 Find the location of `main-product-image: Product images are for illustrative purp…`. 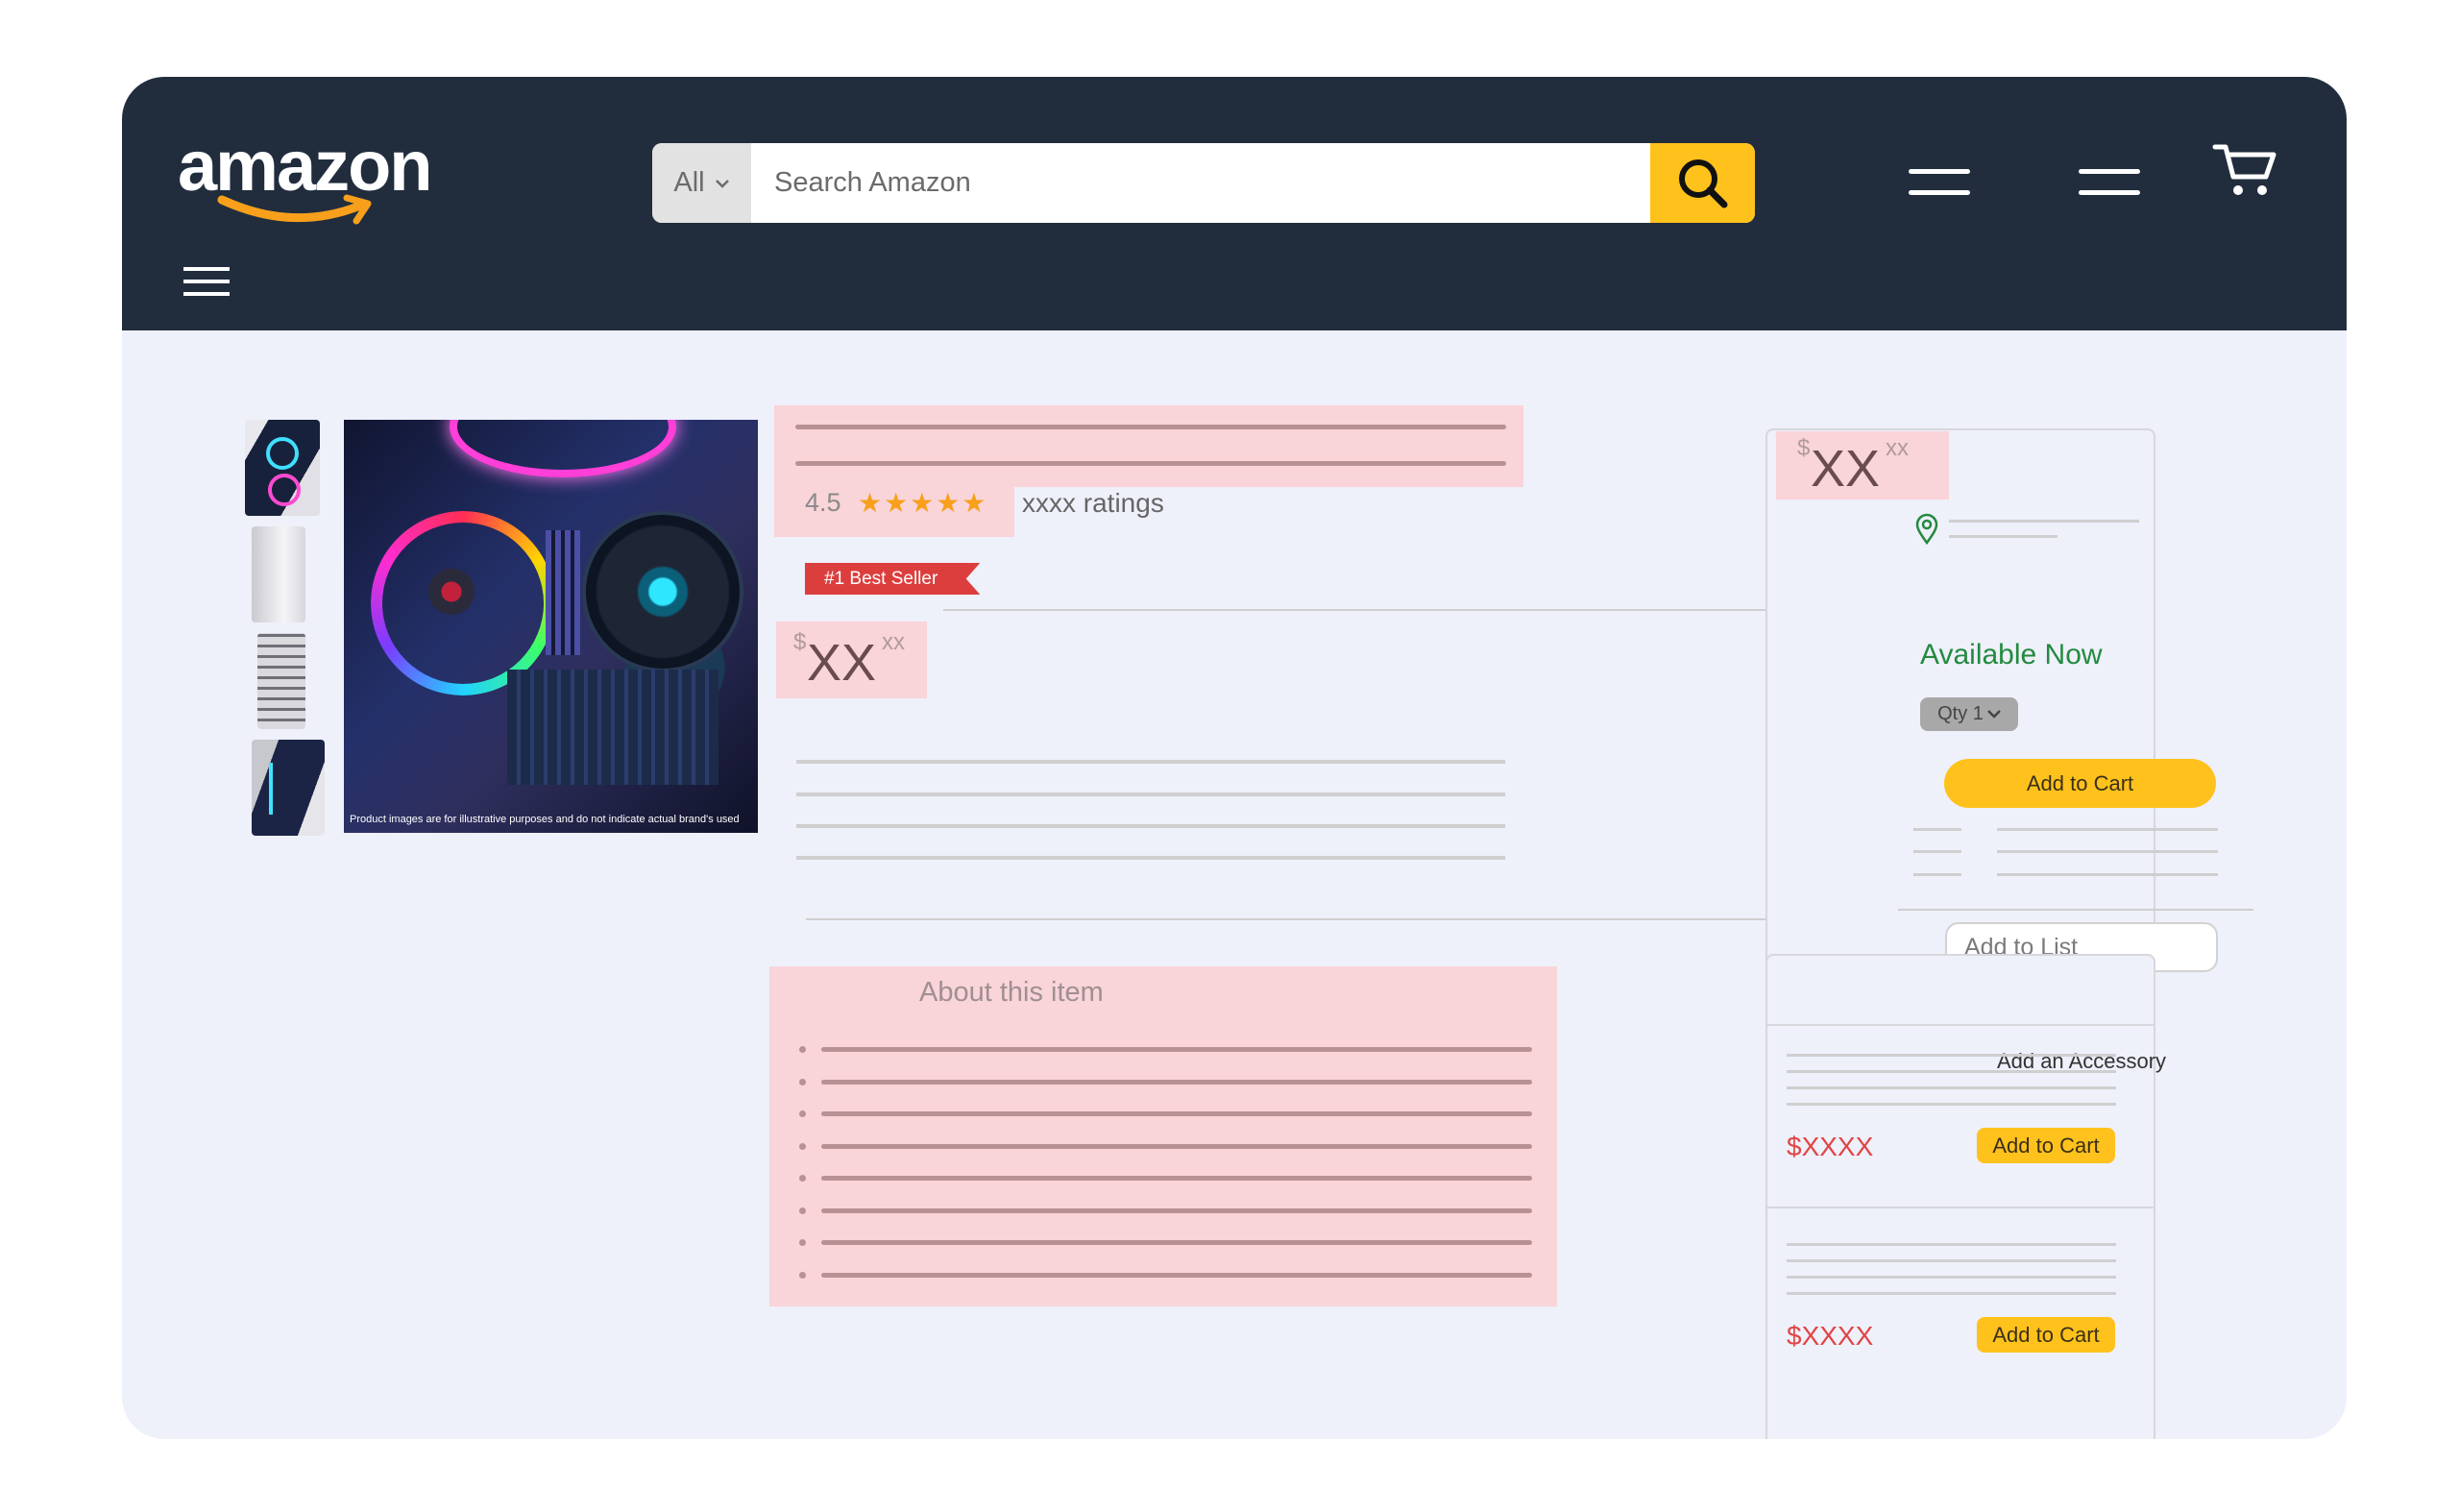

main-product-image: Product images are for illustrative purp… is located at coordinates (551, 626).